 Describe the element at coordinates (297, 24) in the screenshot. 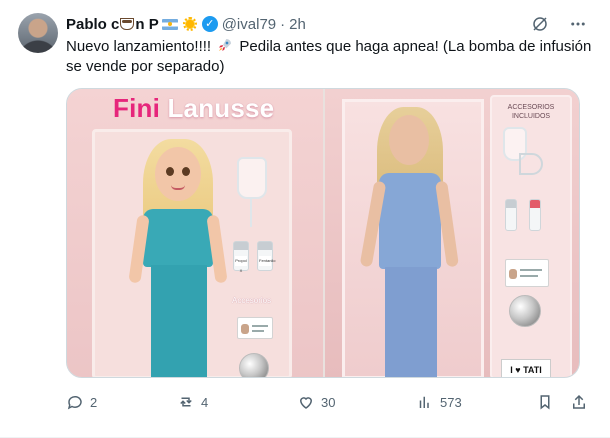

I see `timestamp: 2h` at that location.